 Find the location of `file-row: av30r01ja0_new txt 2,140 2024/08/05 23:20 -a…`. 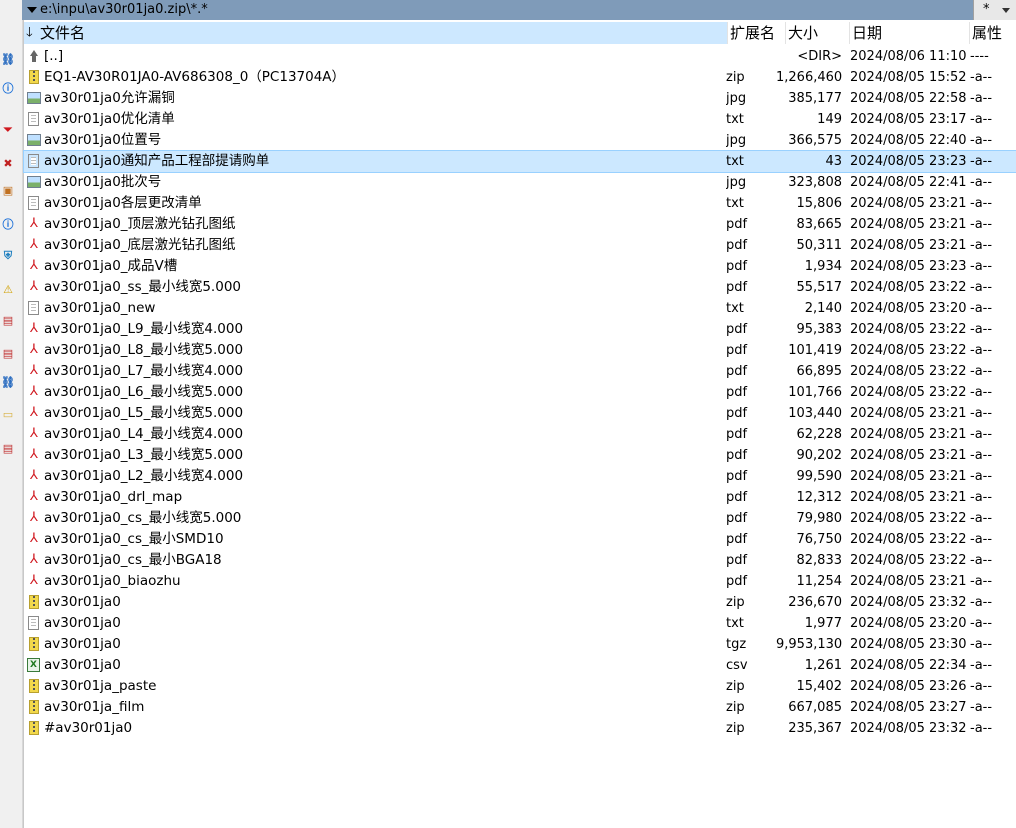

file-row: av30r01ja0_new txt 2,140 2024/08/05 23:20 -a… is located at coordinates (520, 308).